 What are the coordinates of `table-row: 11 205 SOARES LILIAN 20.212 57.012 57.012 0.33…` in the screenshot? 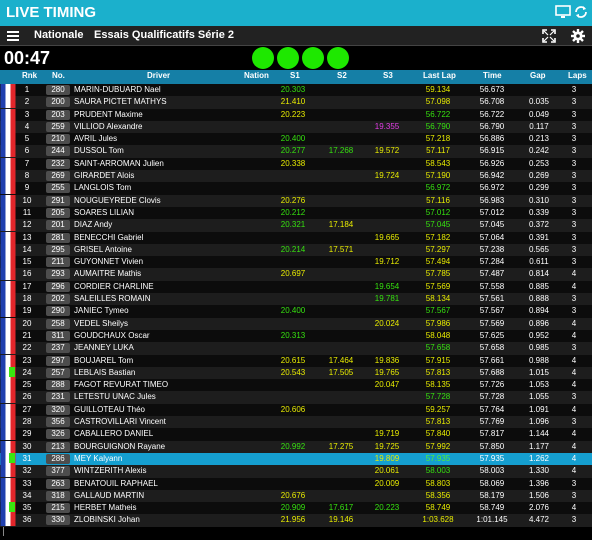 It's located at (296, 213).